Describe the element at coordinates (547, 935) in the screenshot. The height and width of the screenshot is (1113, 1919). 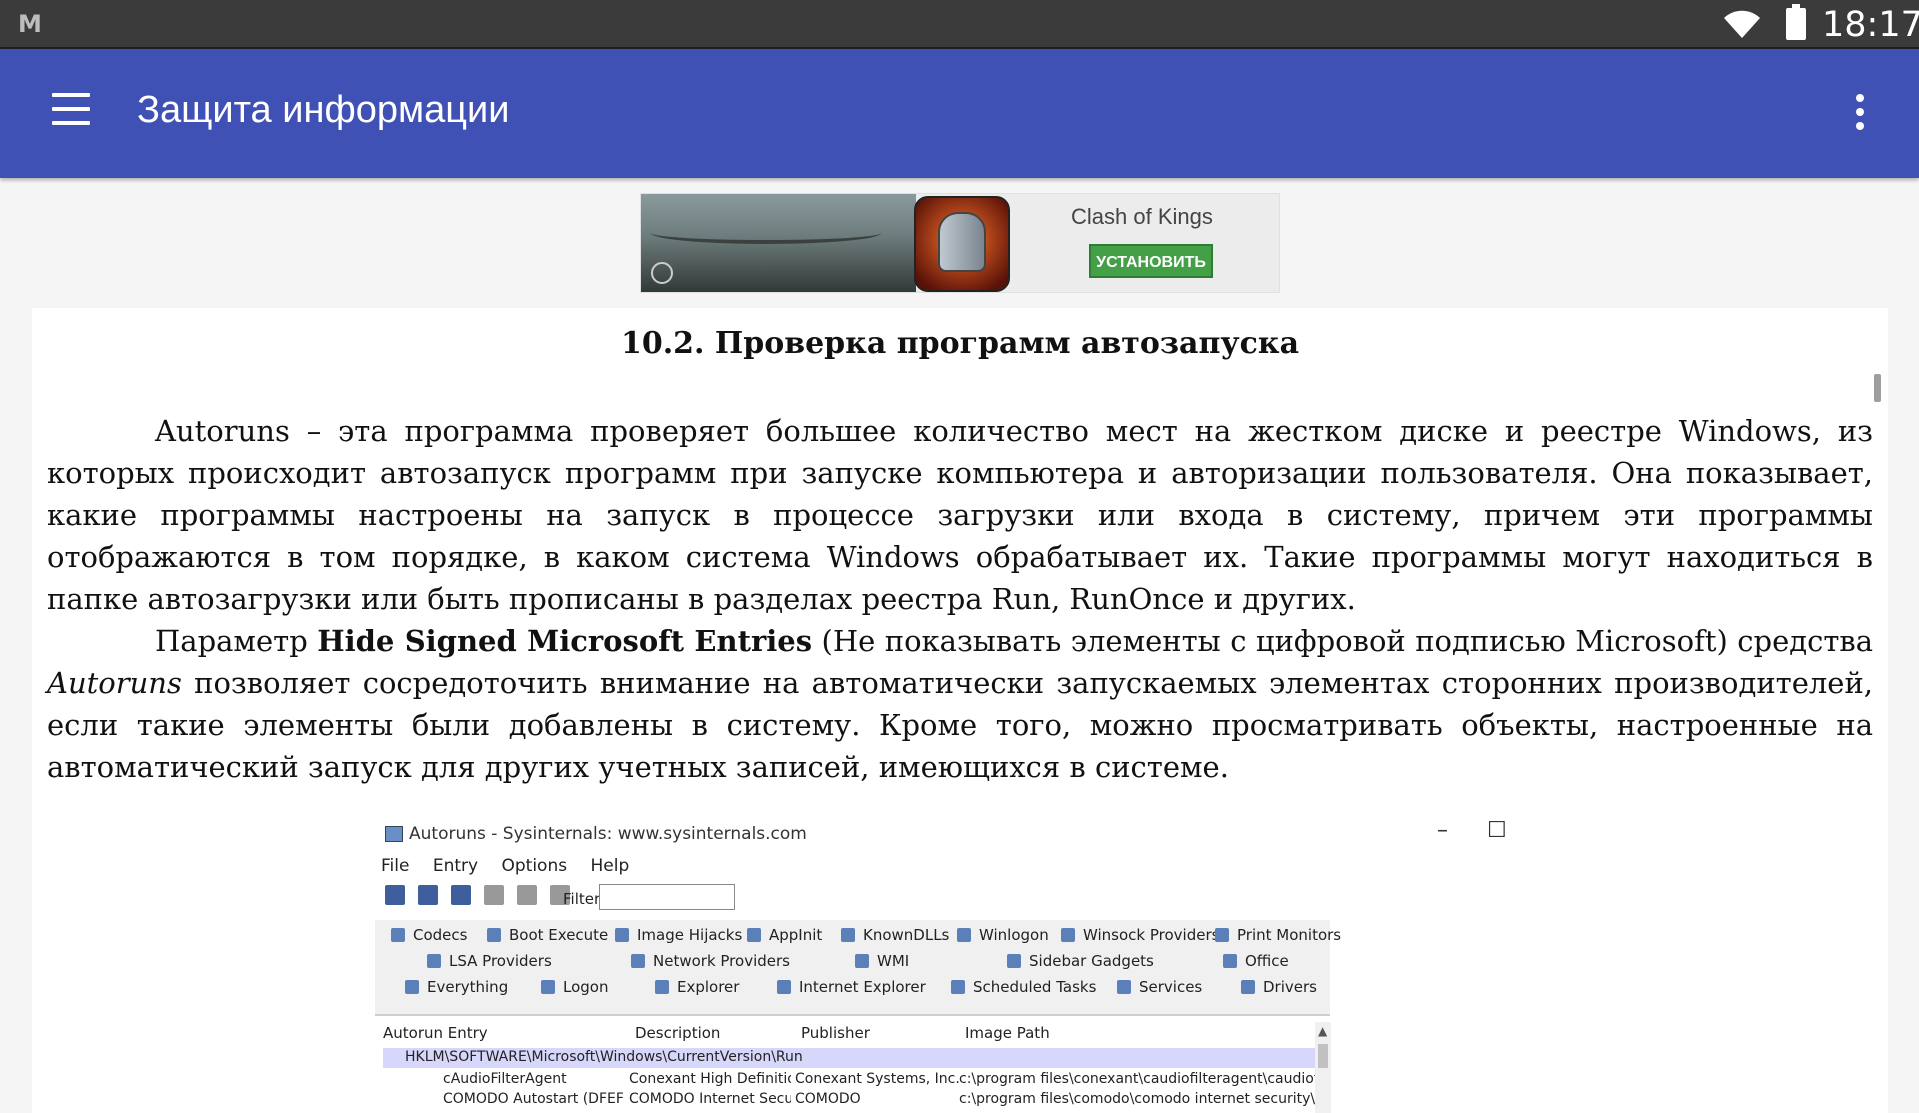
I see `tab-boot-execute: Boot Execute` at that location.